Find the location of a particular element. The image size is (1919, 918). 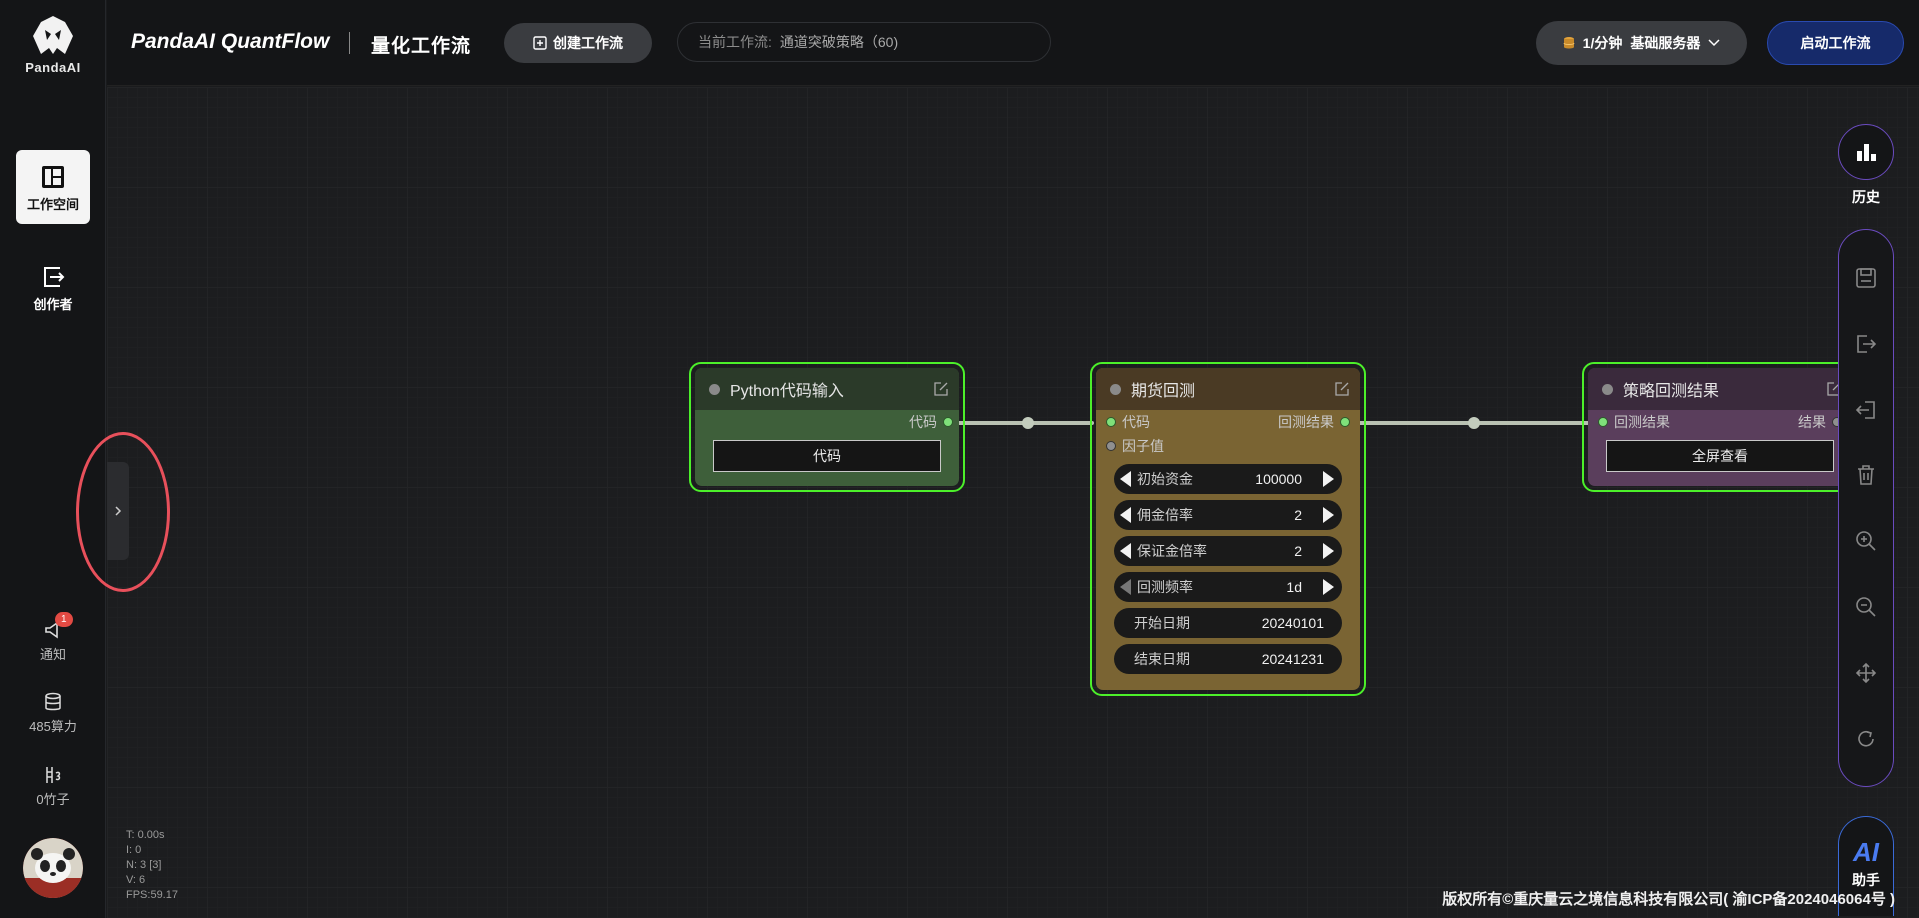

node-clip: 策略回测结果 回测结果 结果 全屏查看 is located at coordinates (1709, 430).